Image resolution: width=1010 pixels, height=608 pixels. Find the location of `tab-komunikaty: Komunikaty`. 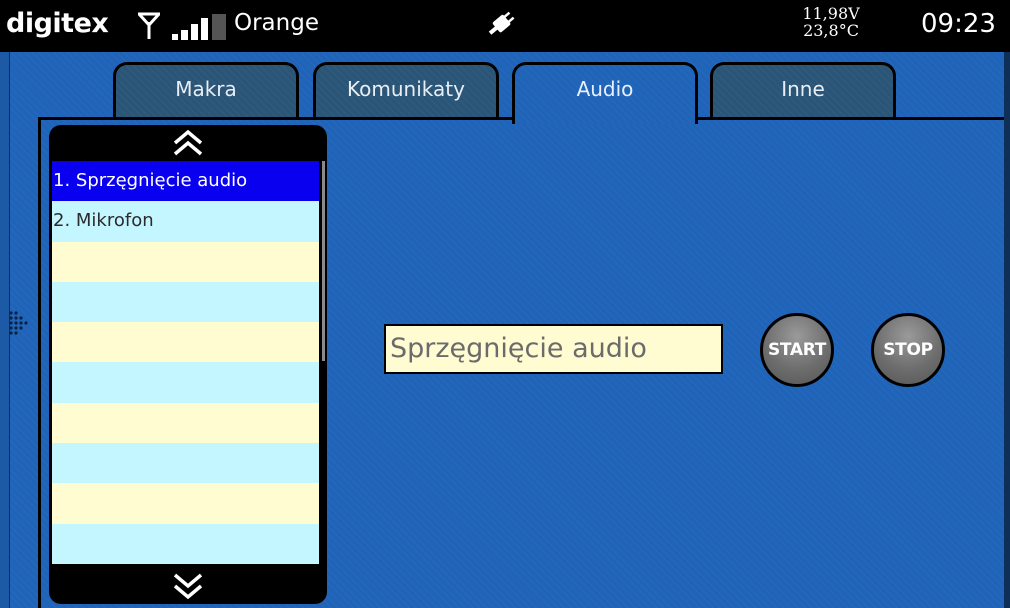

tab-komunikaty: Komunikaty is located at coordinates (406, 91).